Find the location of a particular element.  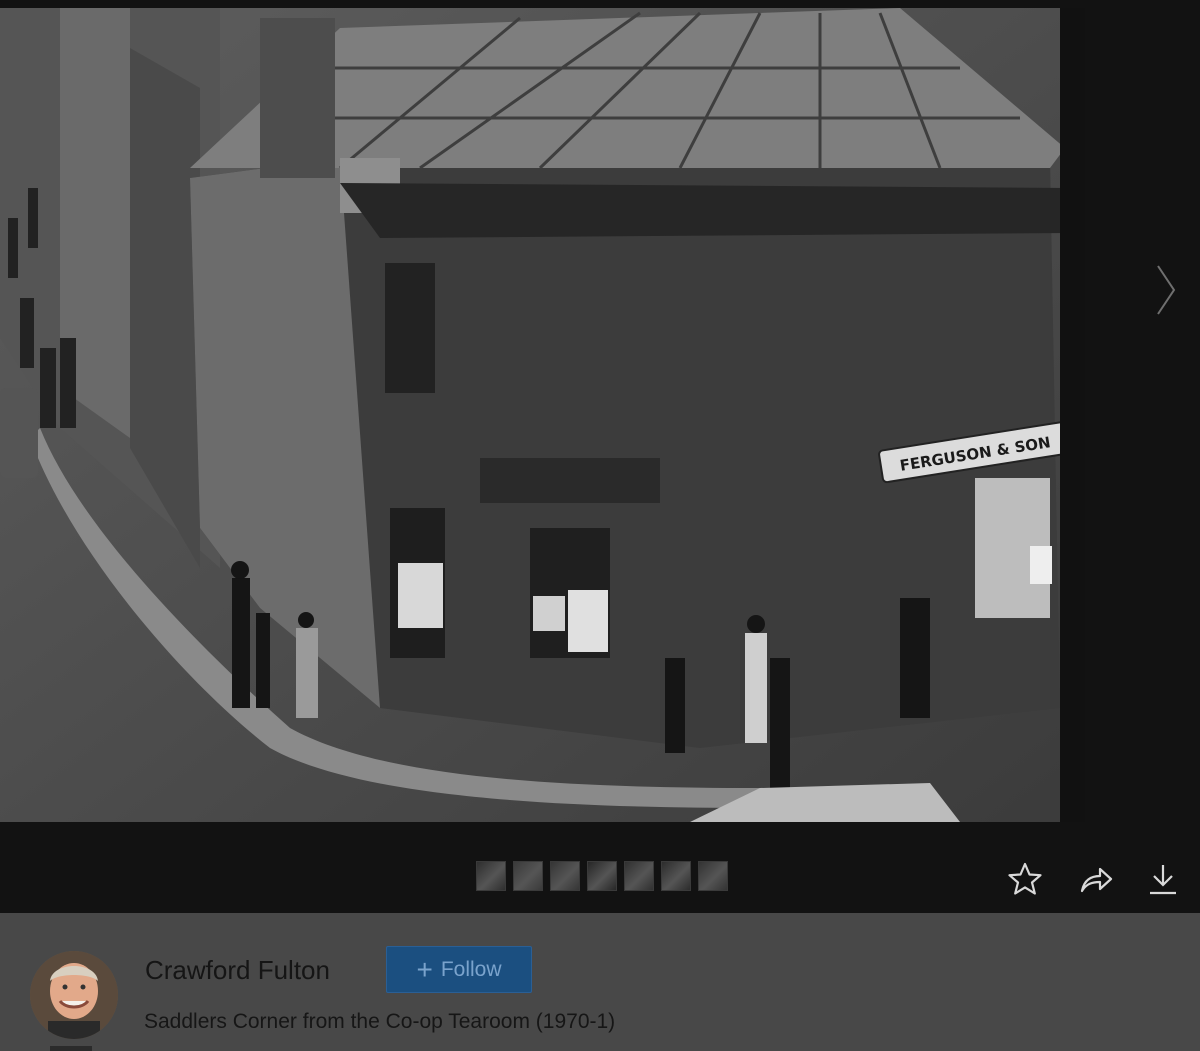

plus-icon: + is located at coordinates (424, 969).